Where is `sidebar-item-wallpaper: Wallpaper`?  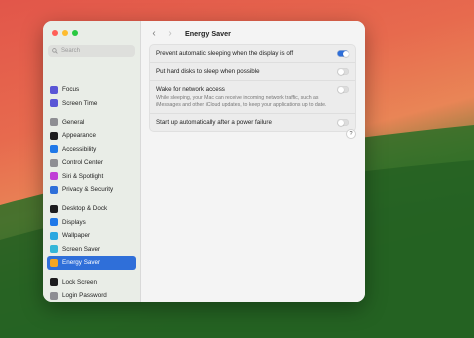 sidebar-item-wallpaper: Wallpaper is located at coordinates (91, 236).